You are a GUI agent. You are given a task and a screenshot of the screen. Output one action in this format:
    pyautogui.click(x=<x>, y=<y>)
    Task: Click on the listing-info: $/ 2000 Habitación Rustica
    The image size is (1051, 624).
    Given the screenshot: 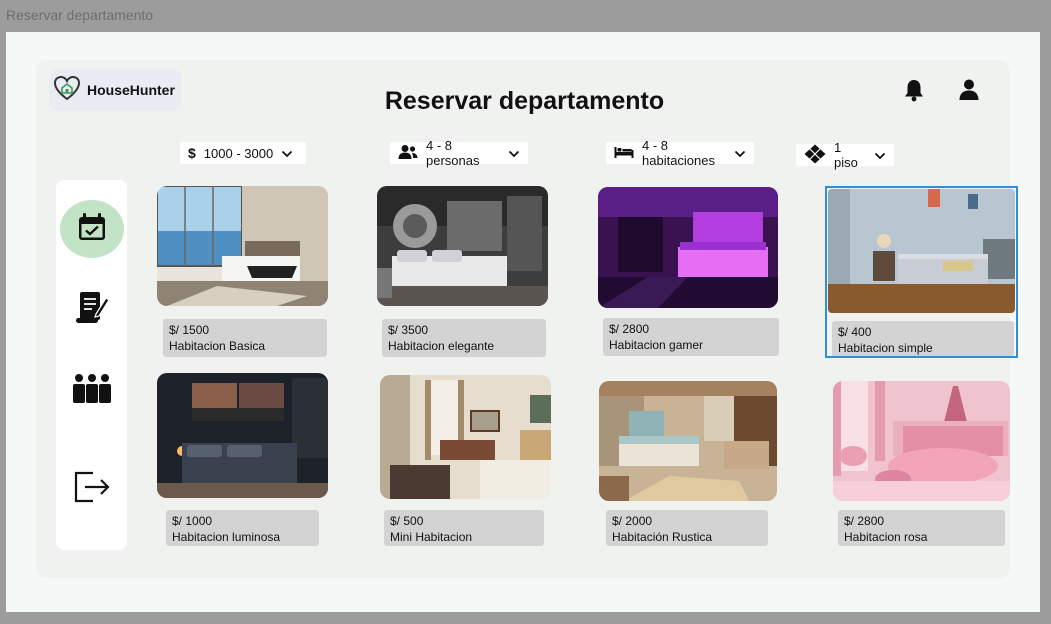 What is the action you would take?
    pyautogui.click(x=687, y=528)
    